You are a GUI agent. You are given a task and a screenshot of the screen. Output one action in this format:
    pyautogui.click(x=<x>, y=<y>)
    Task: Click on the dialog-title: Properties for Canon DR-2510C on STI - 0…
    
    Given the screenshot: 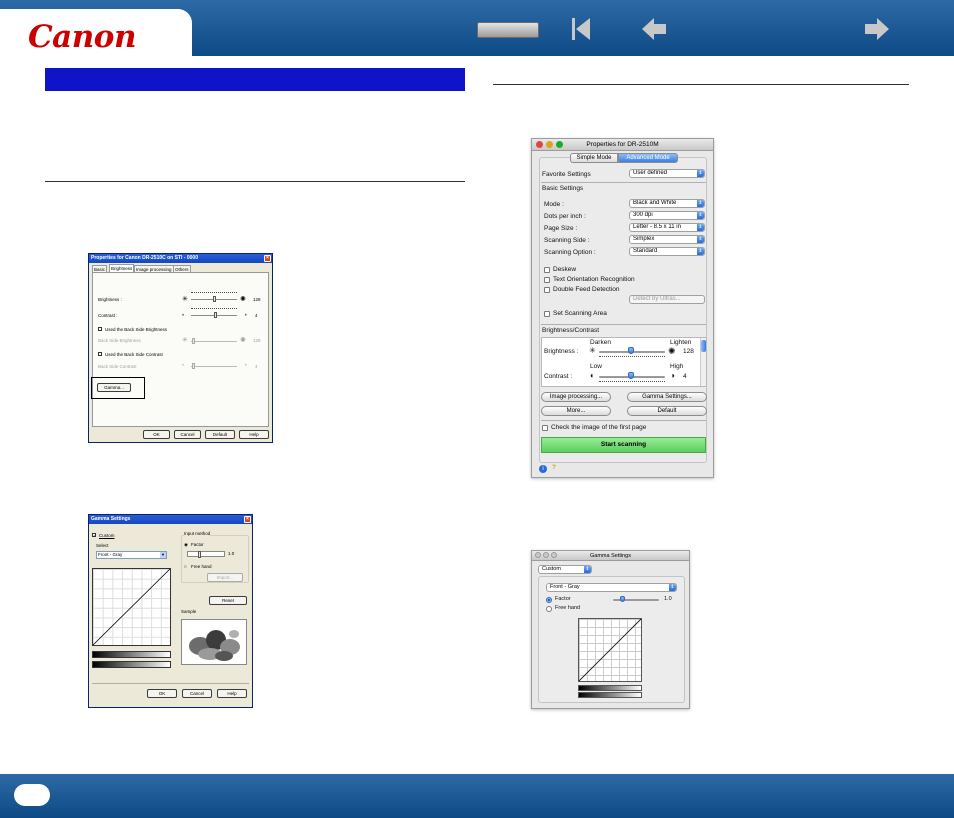 What is the action you would take?
    pyautogui.click(x=180, y=258)
    